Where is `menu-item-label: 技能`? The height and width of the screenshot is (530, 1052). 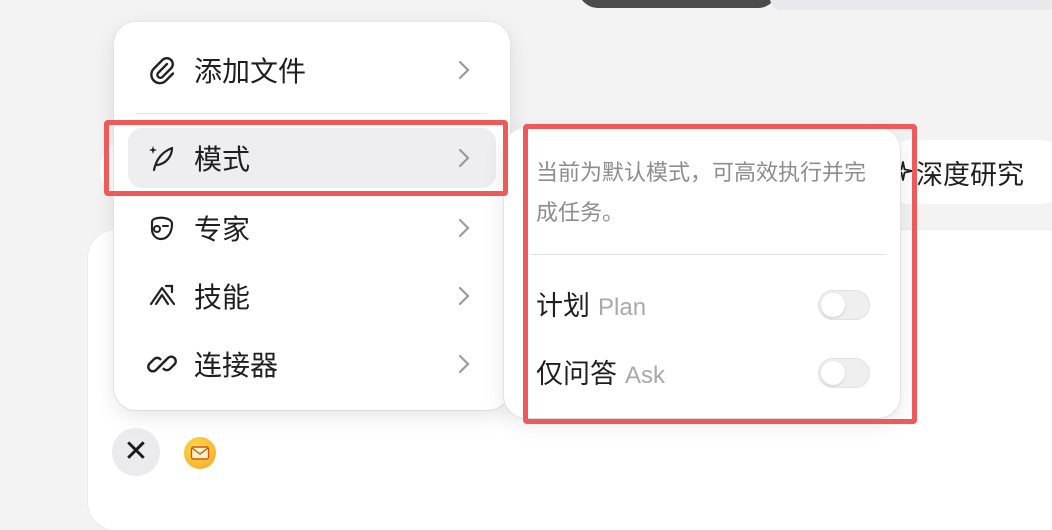 menu-item-label: 技能 is located at coordinates (222, 297).